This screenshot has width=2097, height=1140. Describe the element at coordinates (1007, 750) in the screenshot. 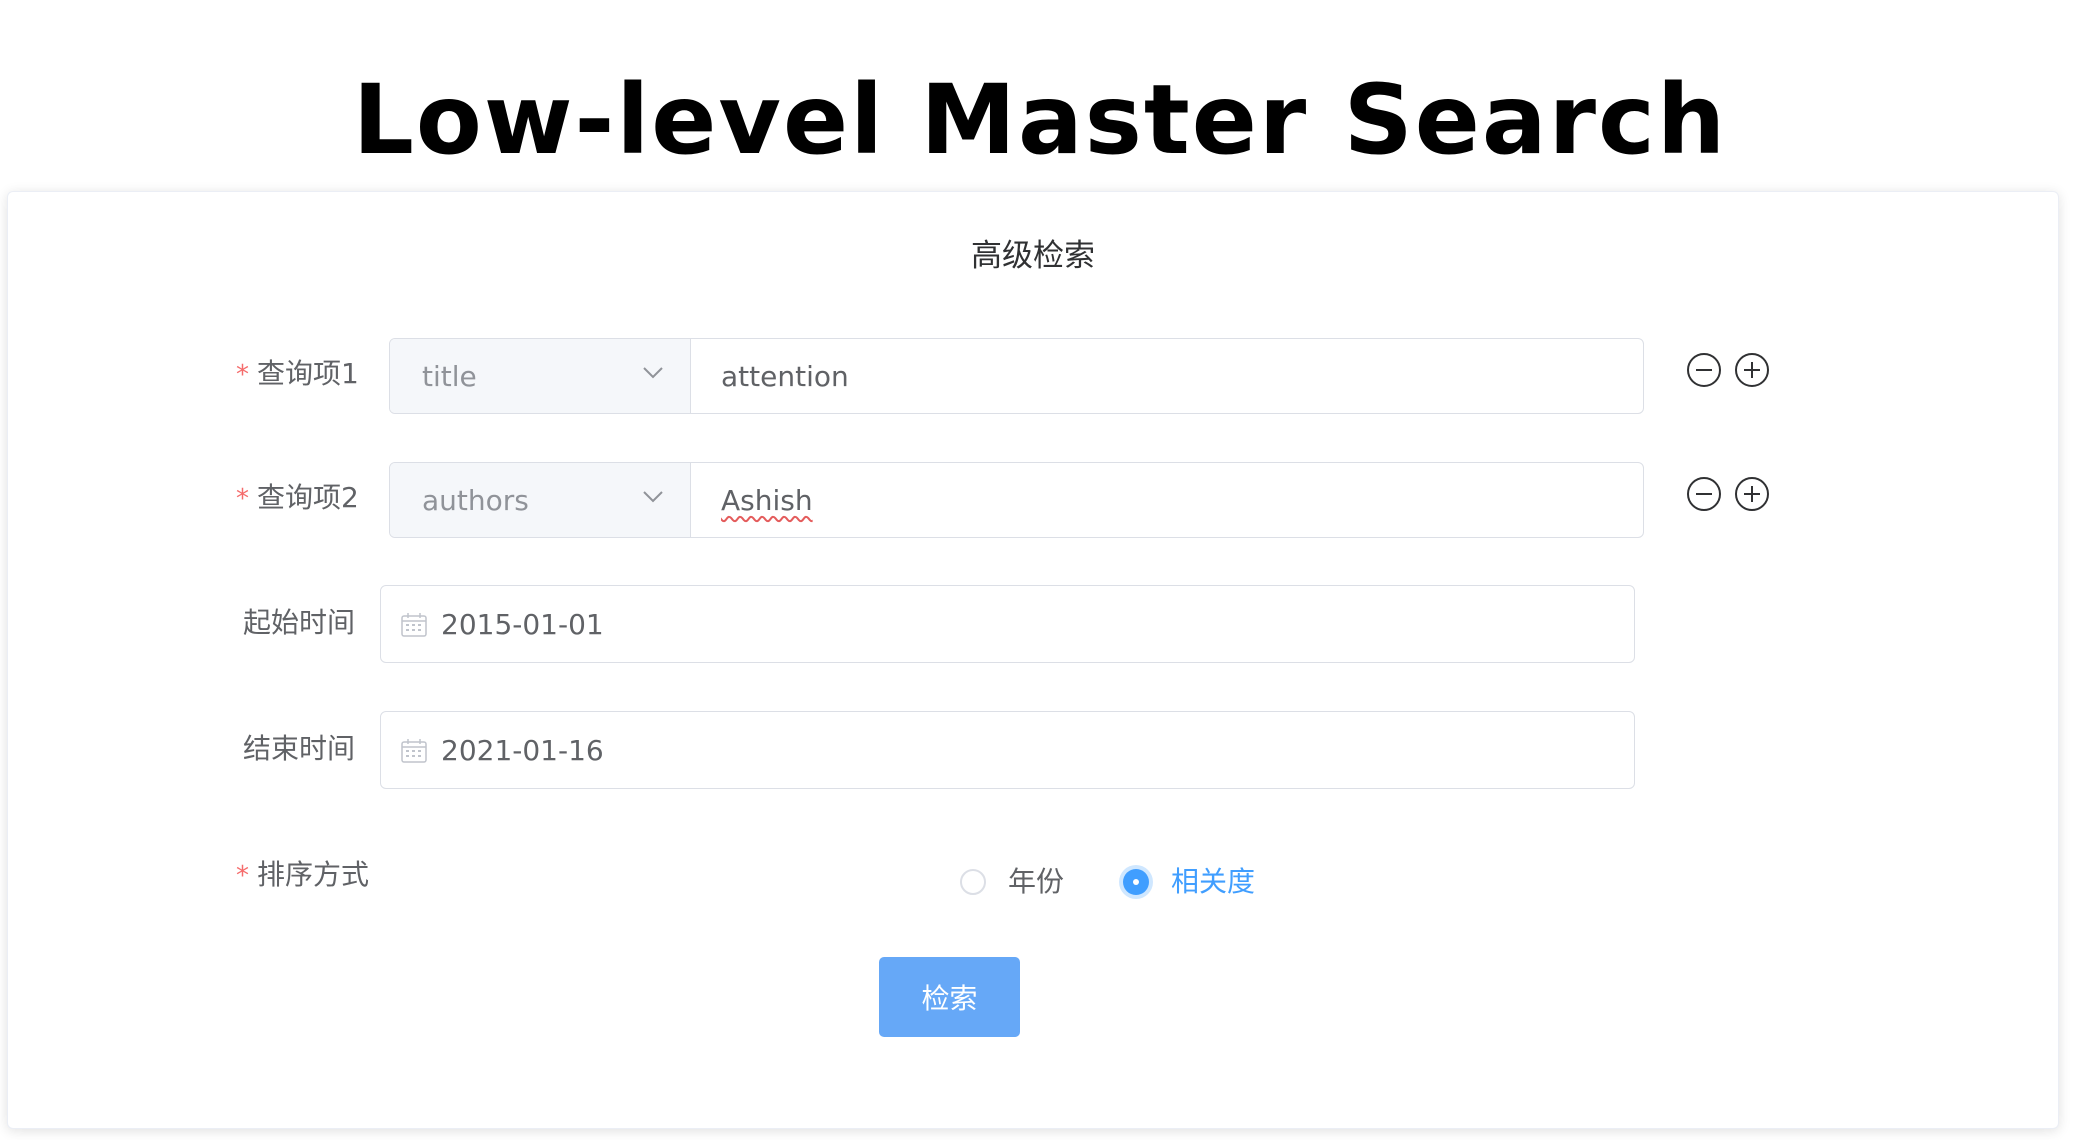

I see `end-date-picker: 2021-01-16` at that location.